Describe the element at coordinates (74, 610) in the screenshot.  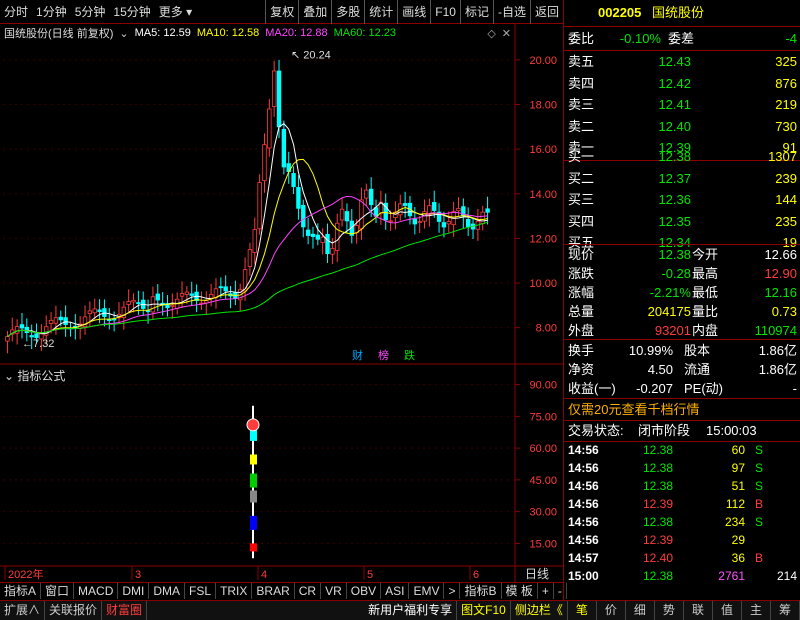
I see `bottom-left-1-button: 关联报价` at that location.